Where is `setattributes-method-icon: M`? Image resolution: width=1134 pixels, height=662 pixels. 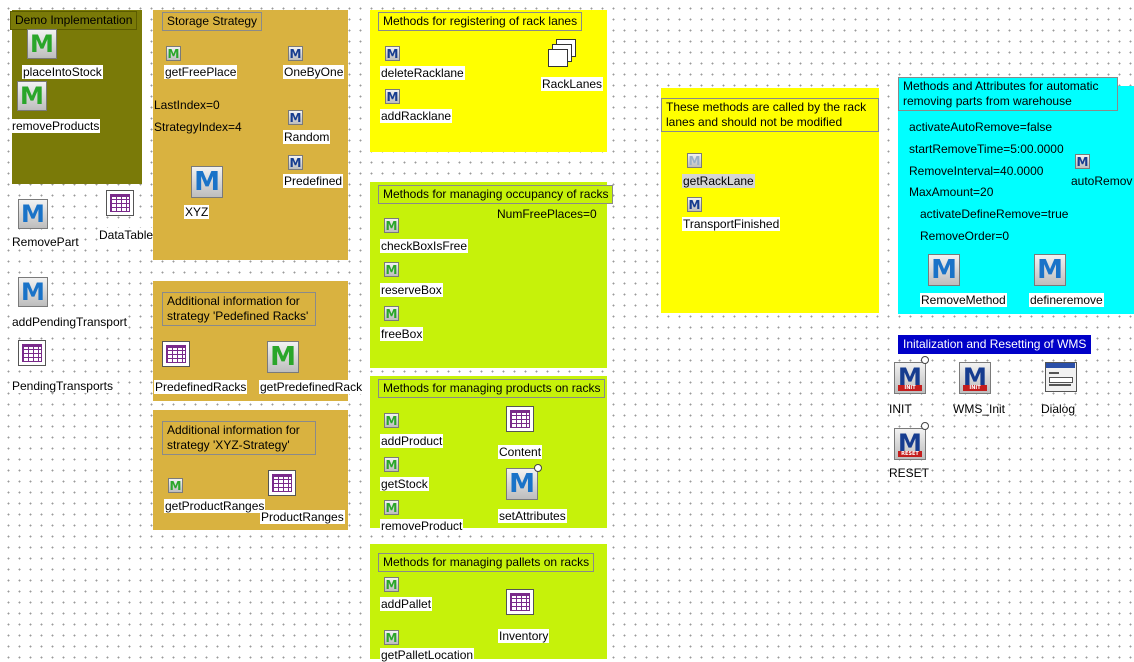 setattributes-method-icon: M is located at coordinates (522, 484).